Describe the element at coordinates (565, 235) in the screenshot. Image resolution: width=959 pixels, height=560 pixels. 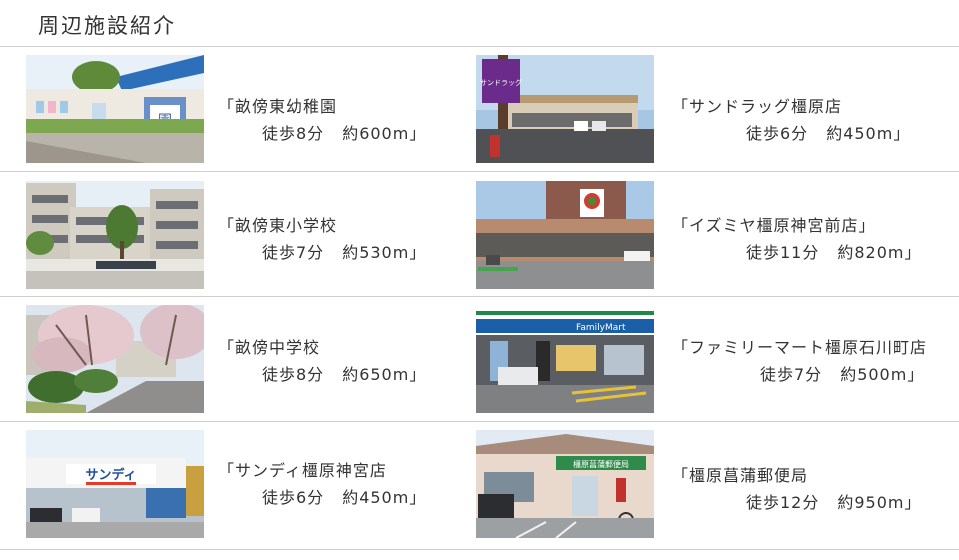
I see `izumiya-photo` at that location.